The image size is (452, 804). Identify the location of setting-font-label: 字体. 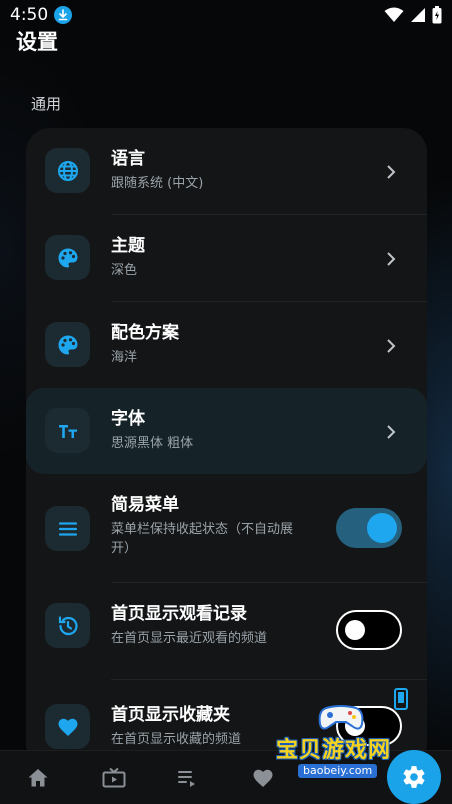
(128, 419).